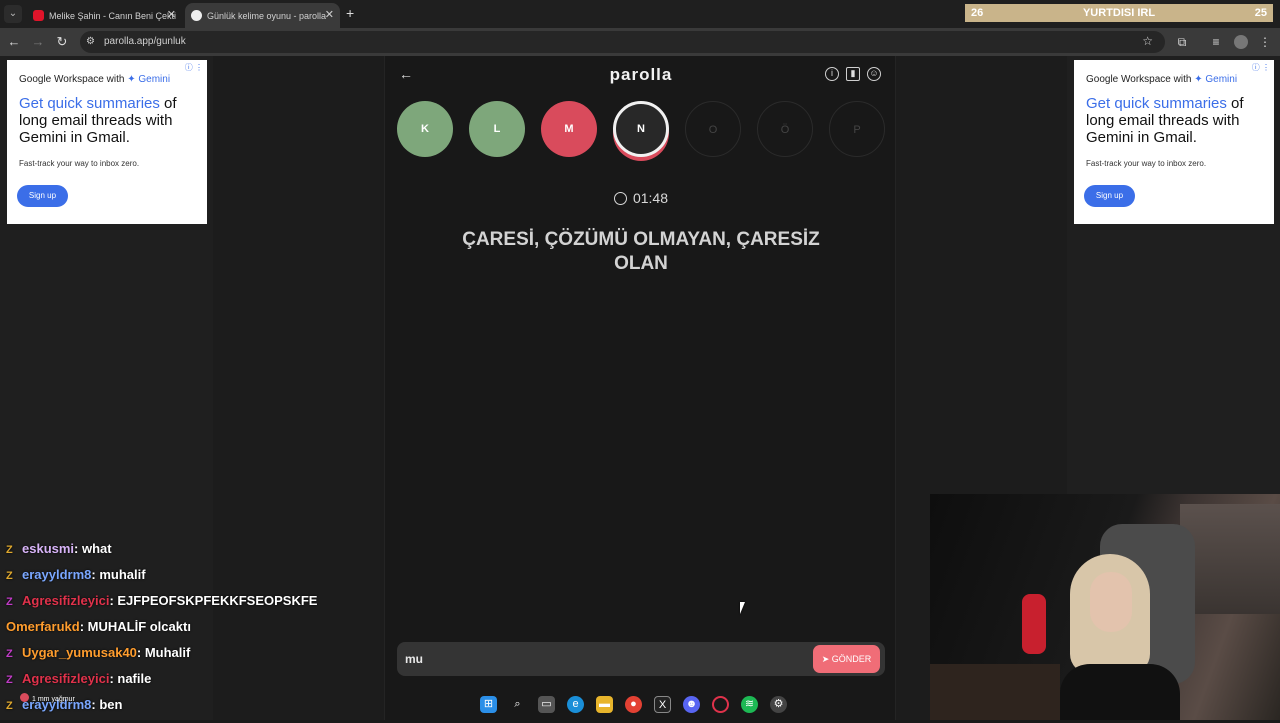 The height and width of the screenshot is (723, 1280). I want to click on edge-icon: e, so click(575, 704).